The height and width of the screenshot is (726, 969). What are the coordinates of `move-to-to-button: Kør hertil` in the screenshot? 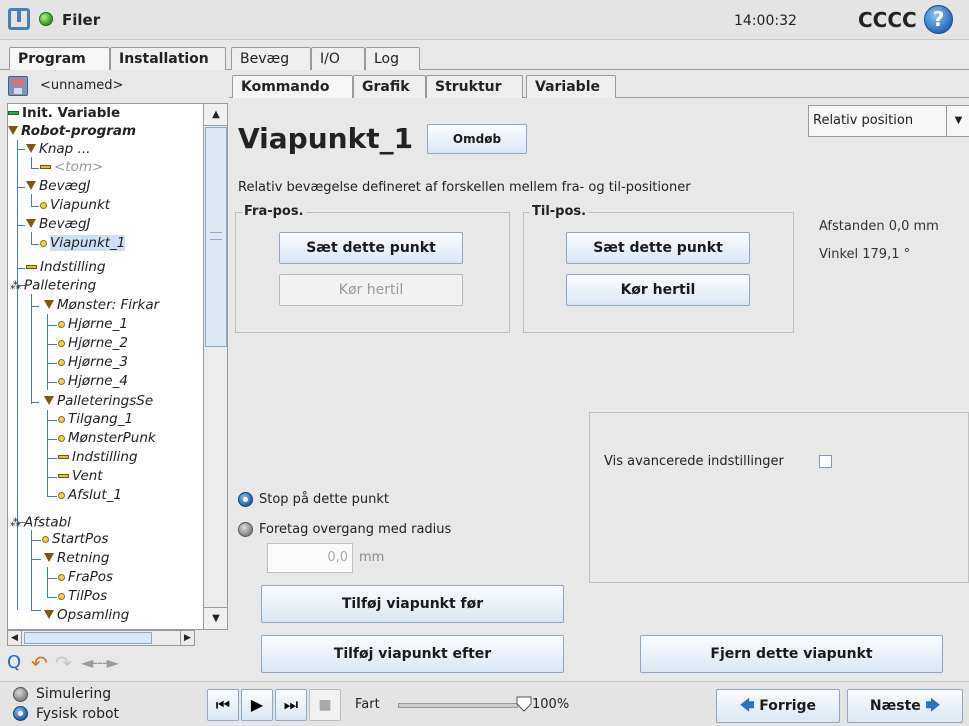 It's located at (658, 290).